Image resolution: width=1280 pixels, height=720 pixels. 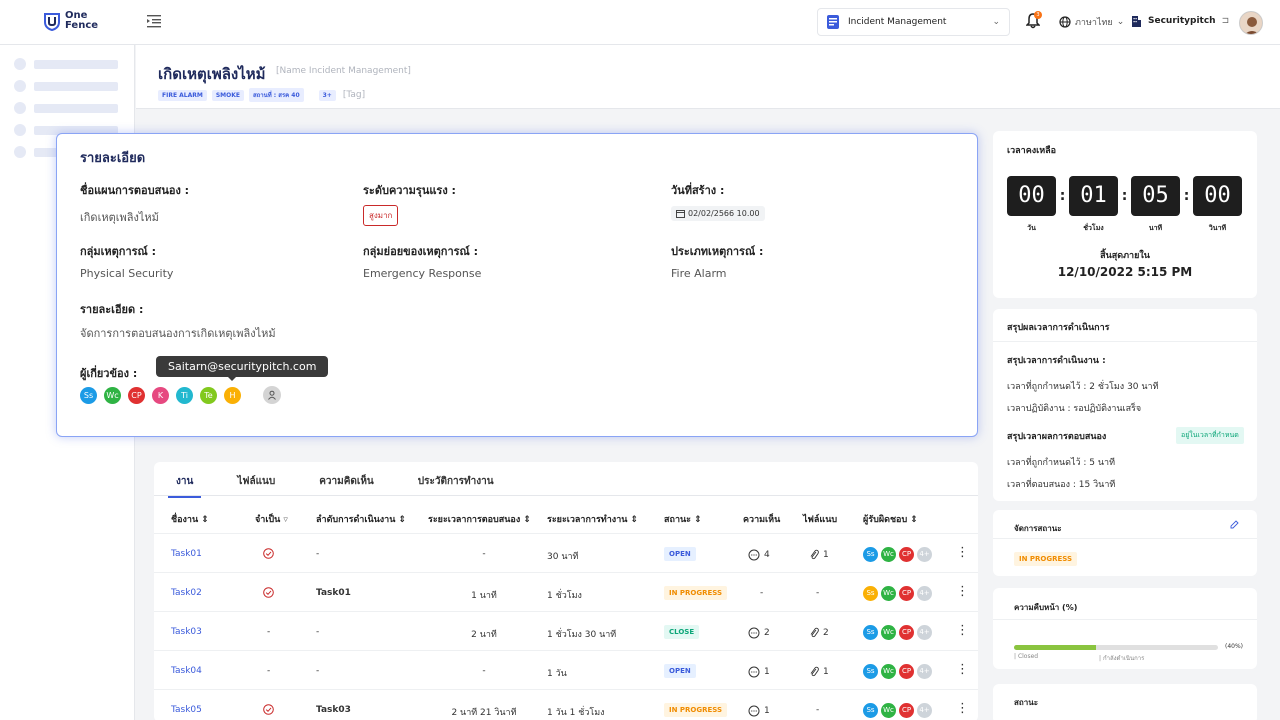 What do you see at coordinates (186, 671) in the screenshot?
I see `task-name-link: Task04` at bounding box center [186, 671].